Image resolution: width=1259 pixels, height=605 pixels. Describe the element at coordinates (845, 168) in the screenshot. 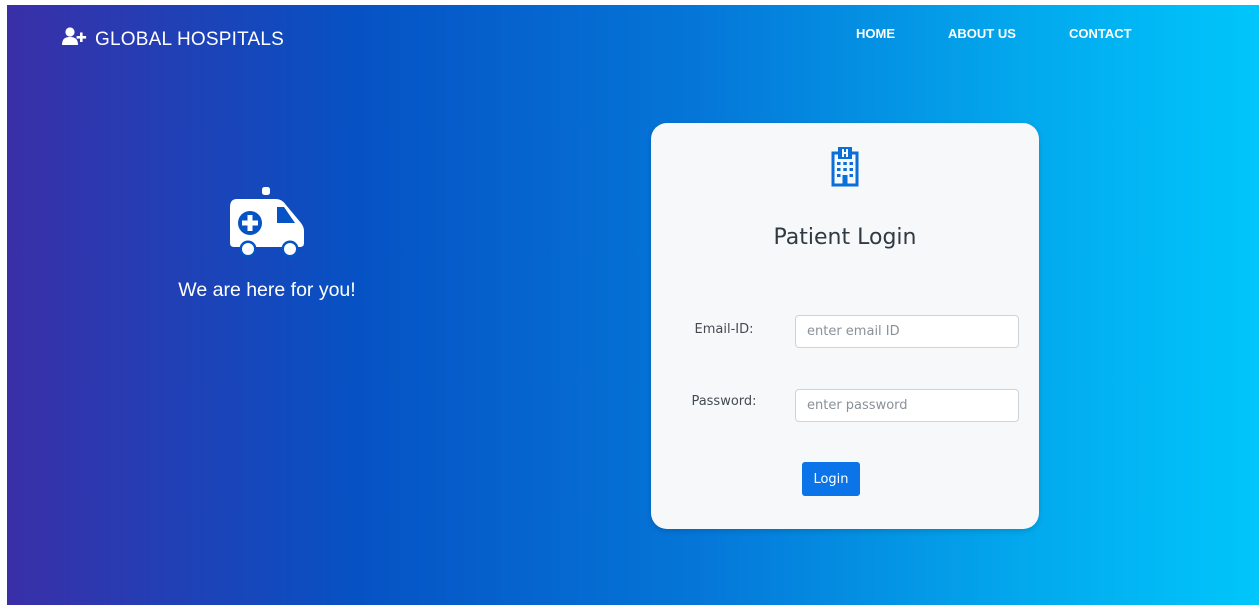

I see `hospital-icon` at that location.